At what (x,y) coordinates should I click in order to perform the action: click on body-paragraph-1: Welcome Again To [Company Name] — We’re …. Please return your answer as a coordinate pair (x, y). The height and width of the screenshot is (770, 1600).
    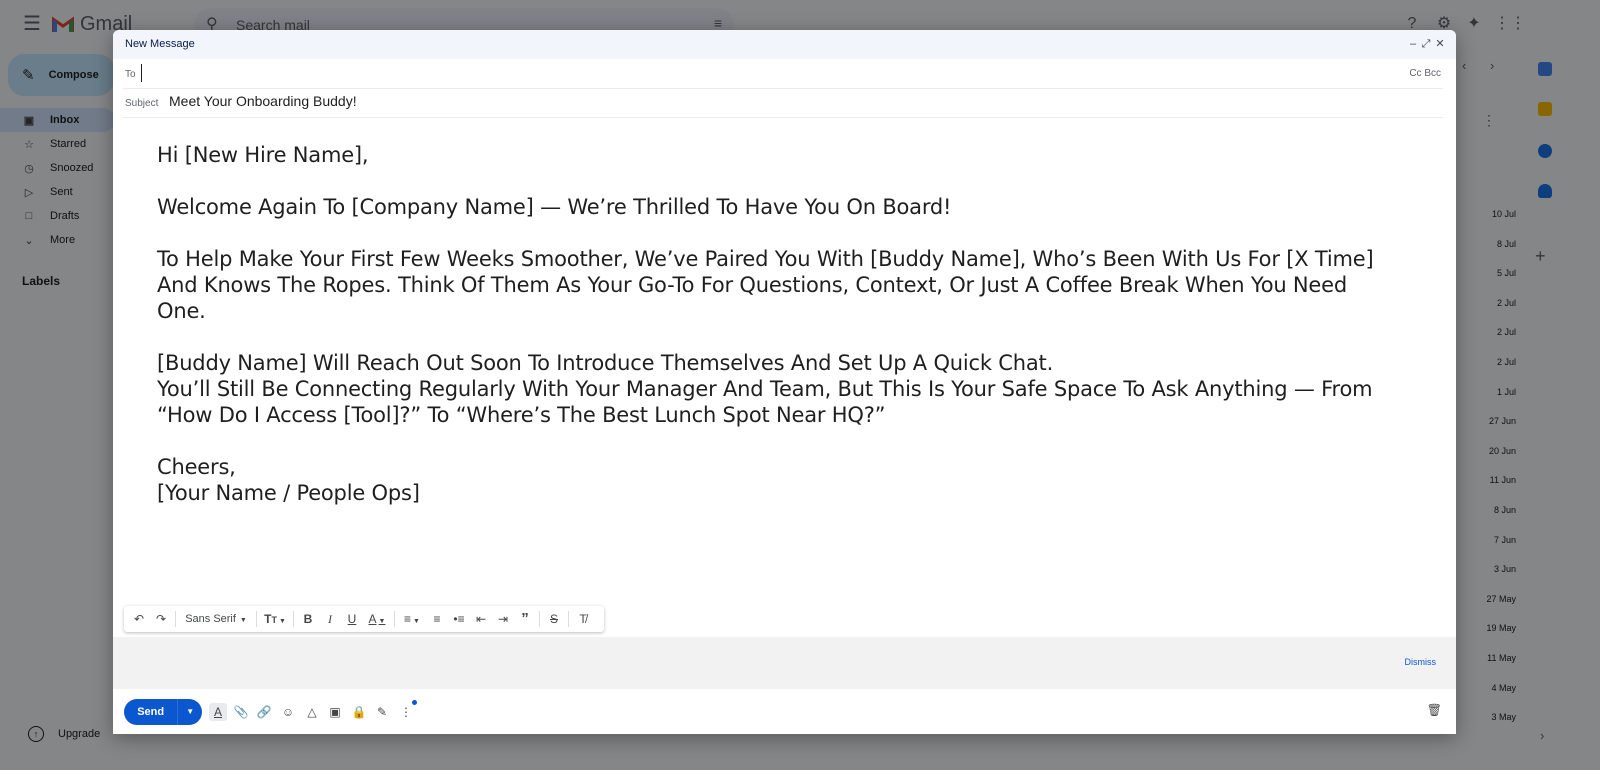
    Looking at the image, I should click on (554, 207).